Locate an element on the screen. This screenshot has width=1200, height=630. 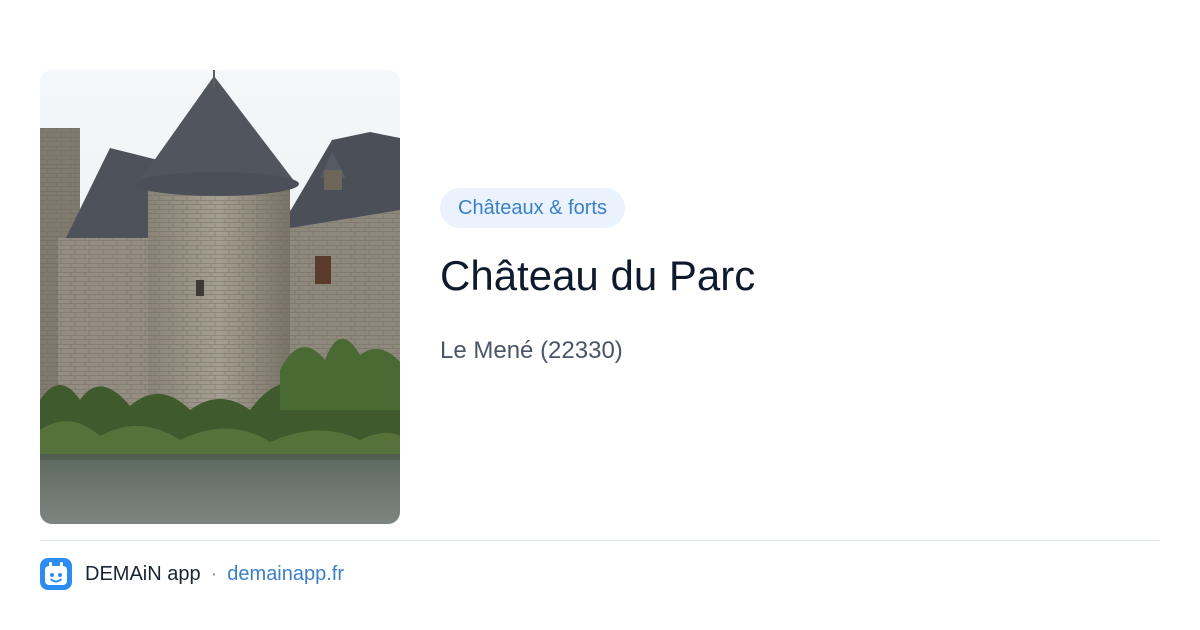
footer: DEMAiN app · demainapp.fr is located at coordinates (192, 574).